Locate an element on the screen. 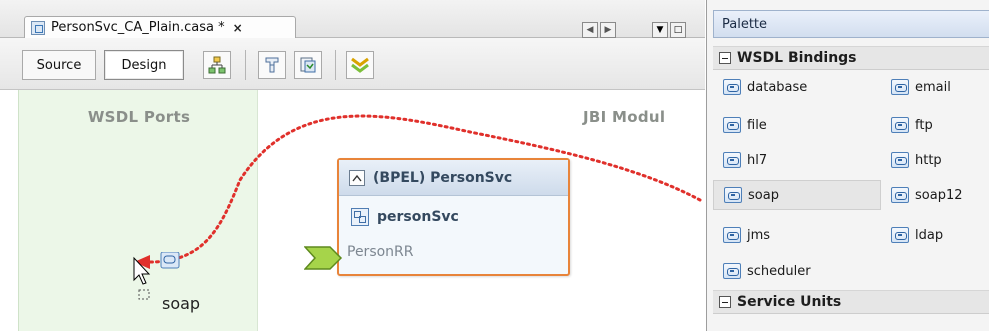  category-label: WSDL Bindings is located at coordinates (797, 58).